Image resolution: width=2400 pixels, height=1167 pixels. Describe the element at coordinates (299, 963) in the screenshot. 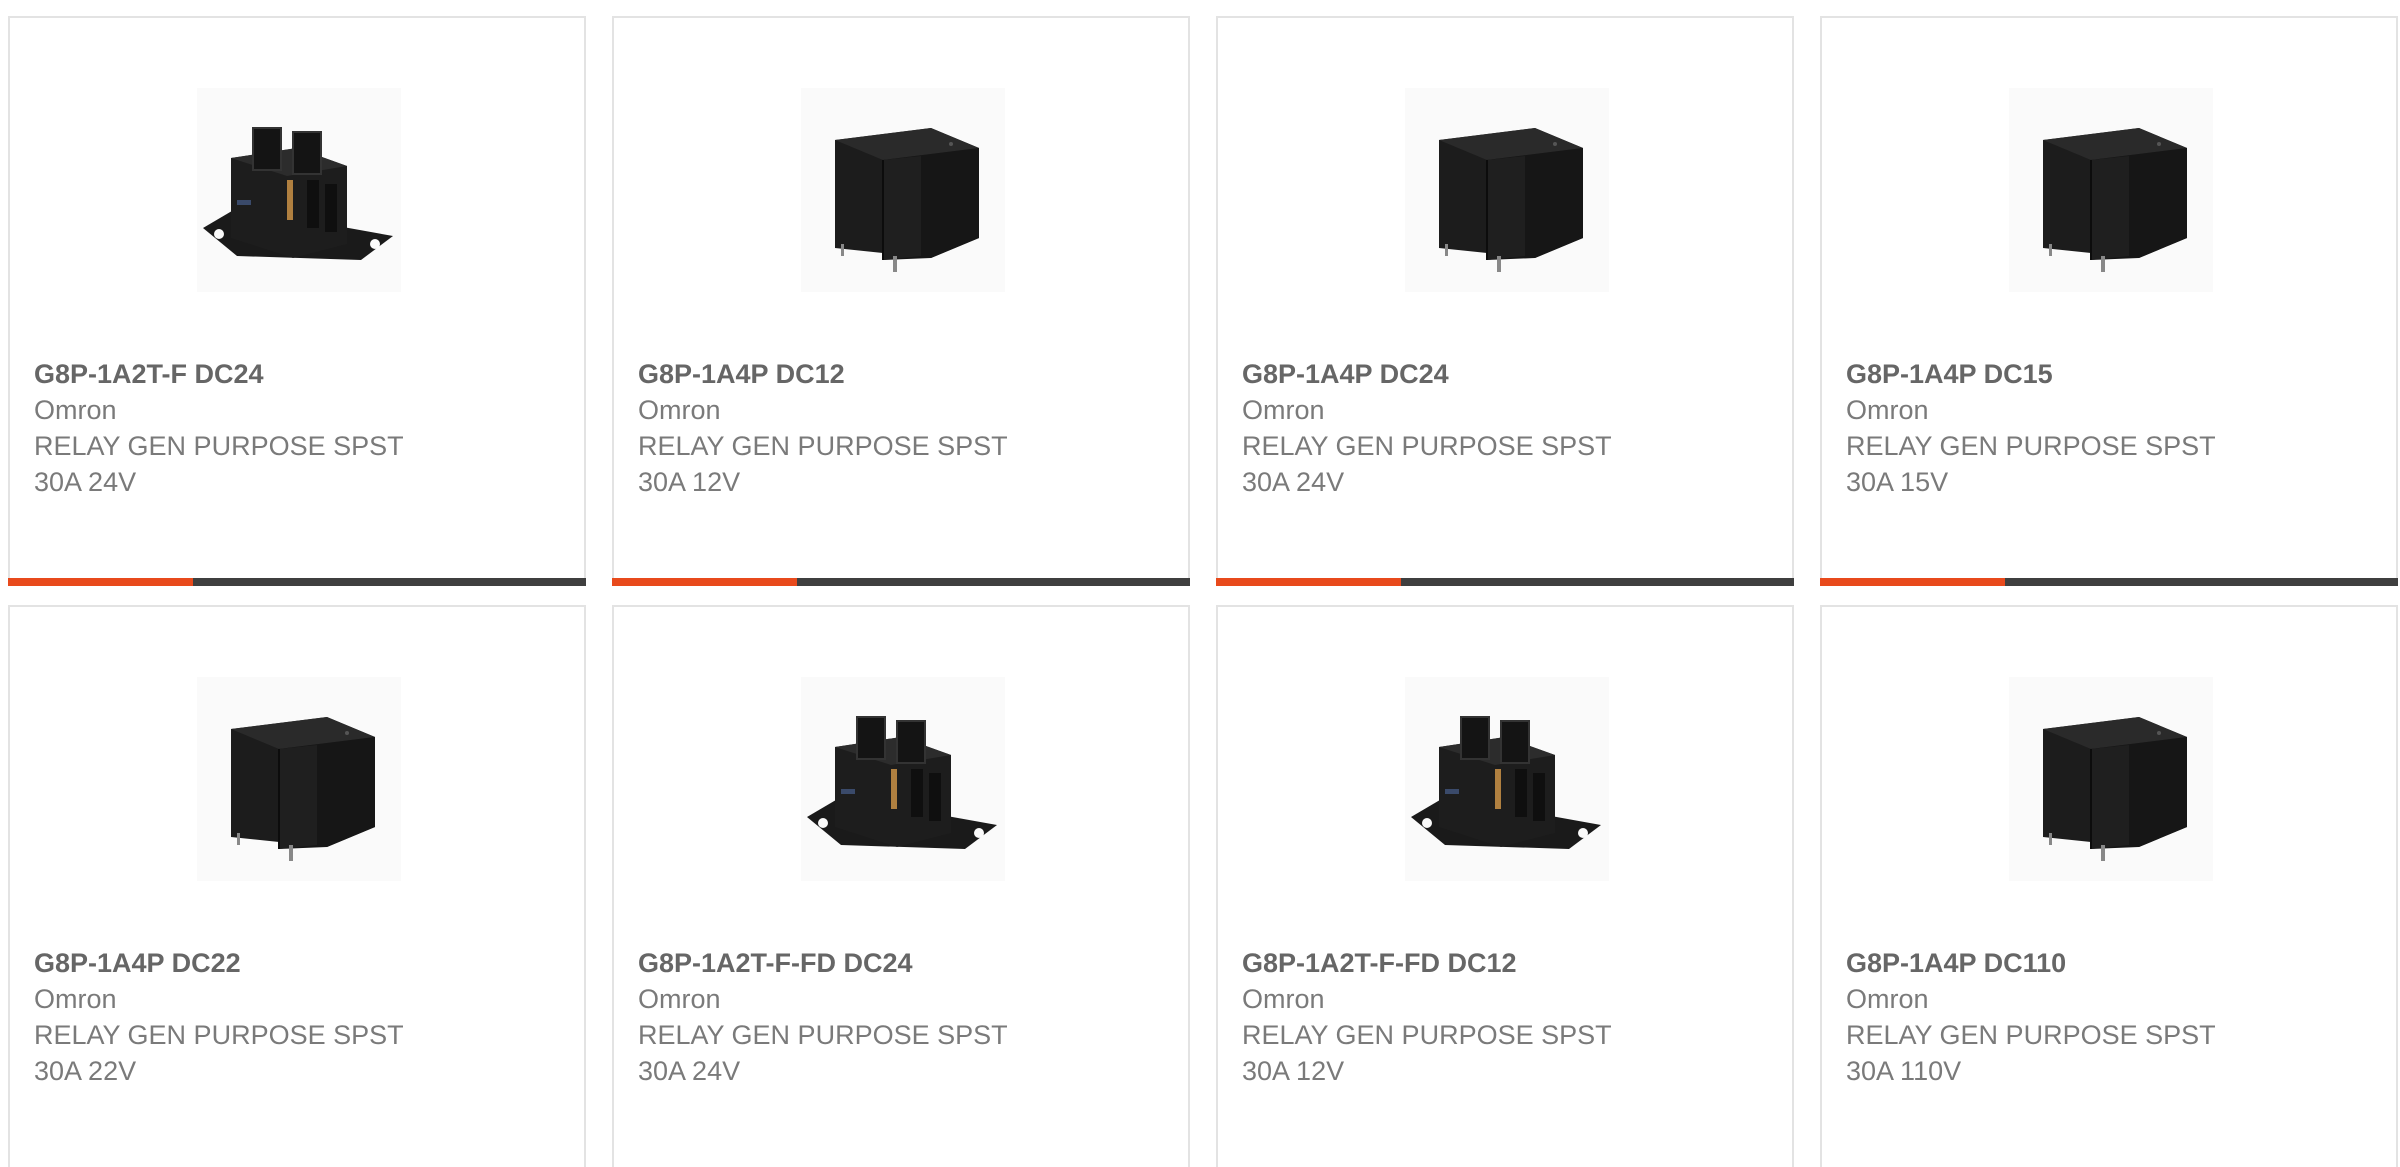

I see `part-number: G8P-1A4P DC22` at that location.